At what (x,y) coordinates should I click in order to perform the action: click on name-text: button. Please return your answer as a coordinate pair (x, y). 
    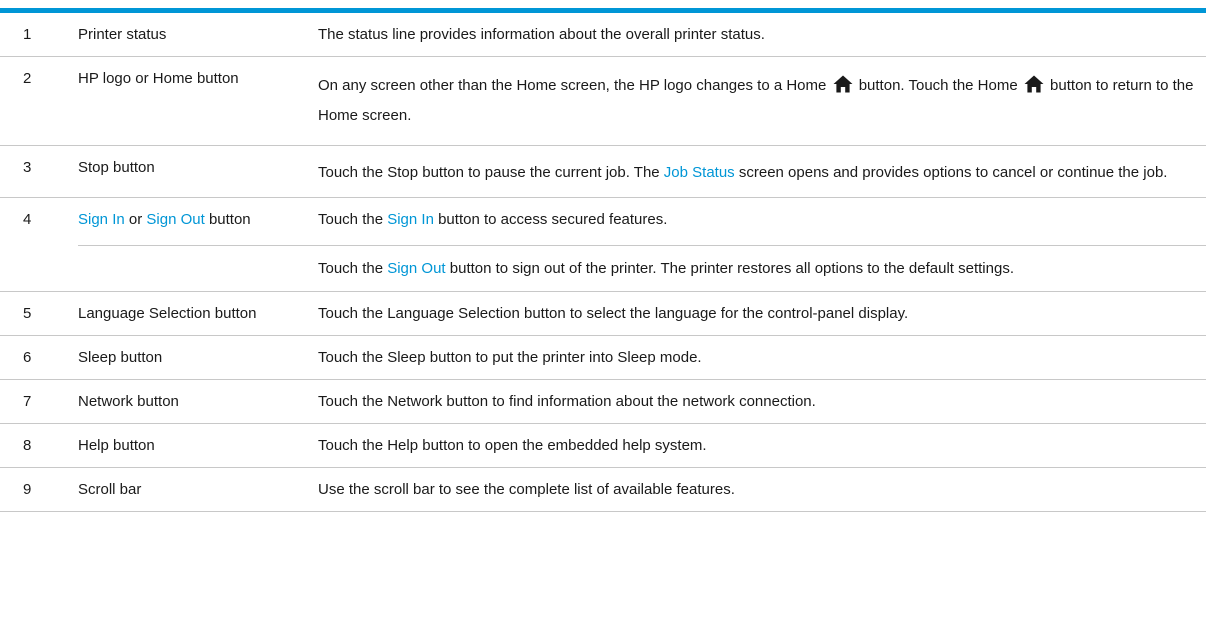
    Looking at the image, I should click on (229, 219).